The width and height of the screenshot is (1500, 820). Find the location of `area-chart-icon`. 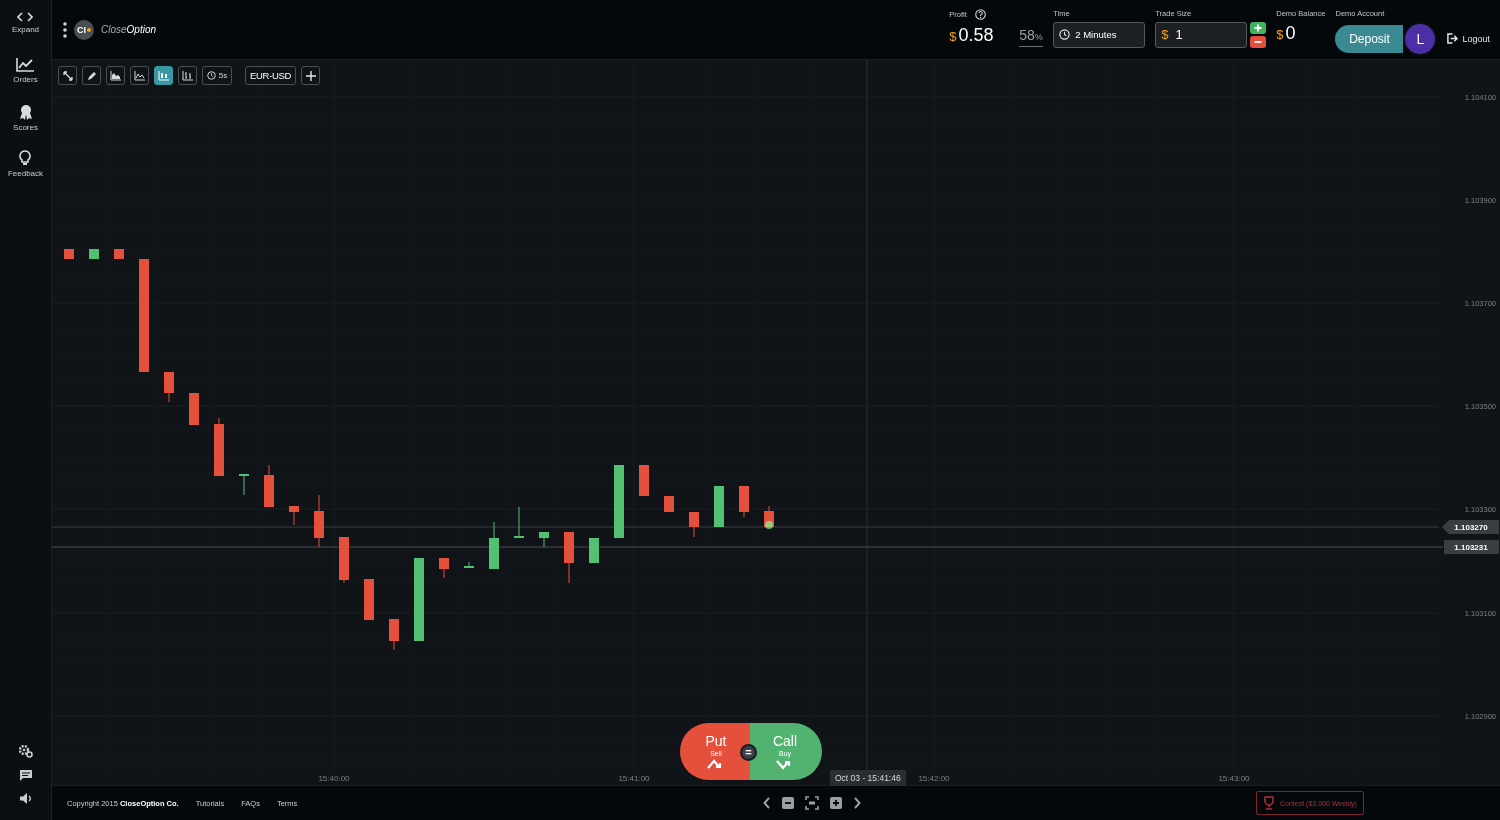

area-chart-icon is located at coordinates (115, 75).